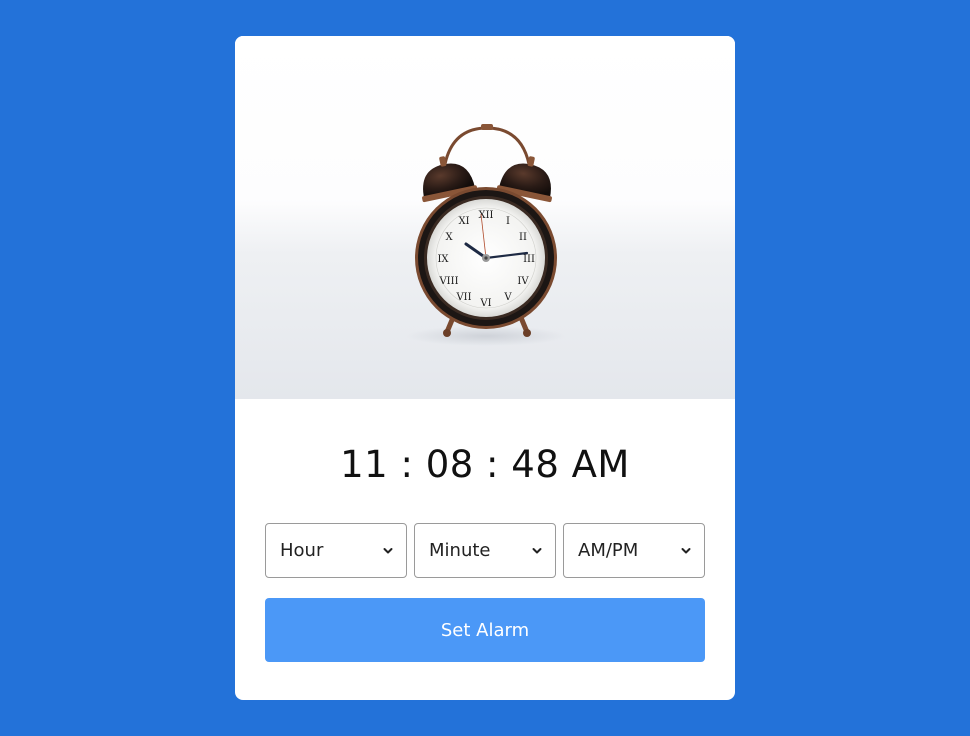 This screenshot has height=736, width=970. Describe the element at coordinates (463, 221) in the screenshot. I see `svg-text: XI` at that location.